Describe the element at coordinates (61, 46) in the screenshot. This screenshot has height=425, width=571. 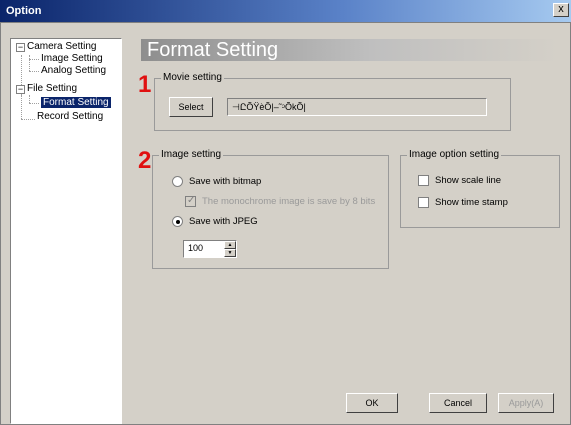
I see `tree-item-camera-setting: Camera Setting` at that location.